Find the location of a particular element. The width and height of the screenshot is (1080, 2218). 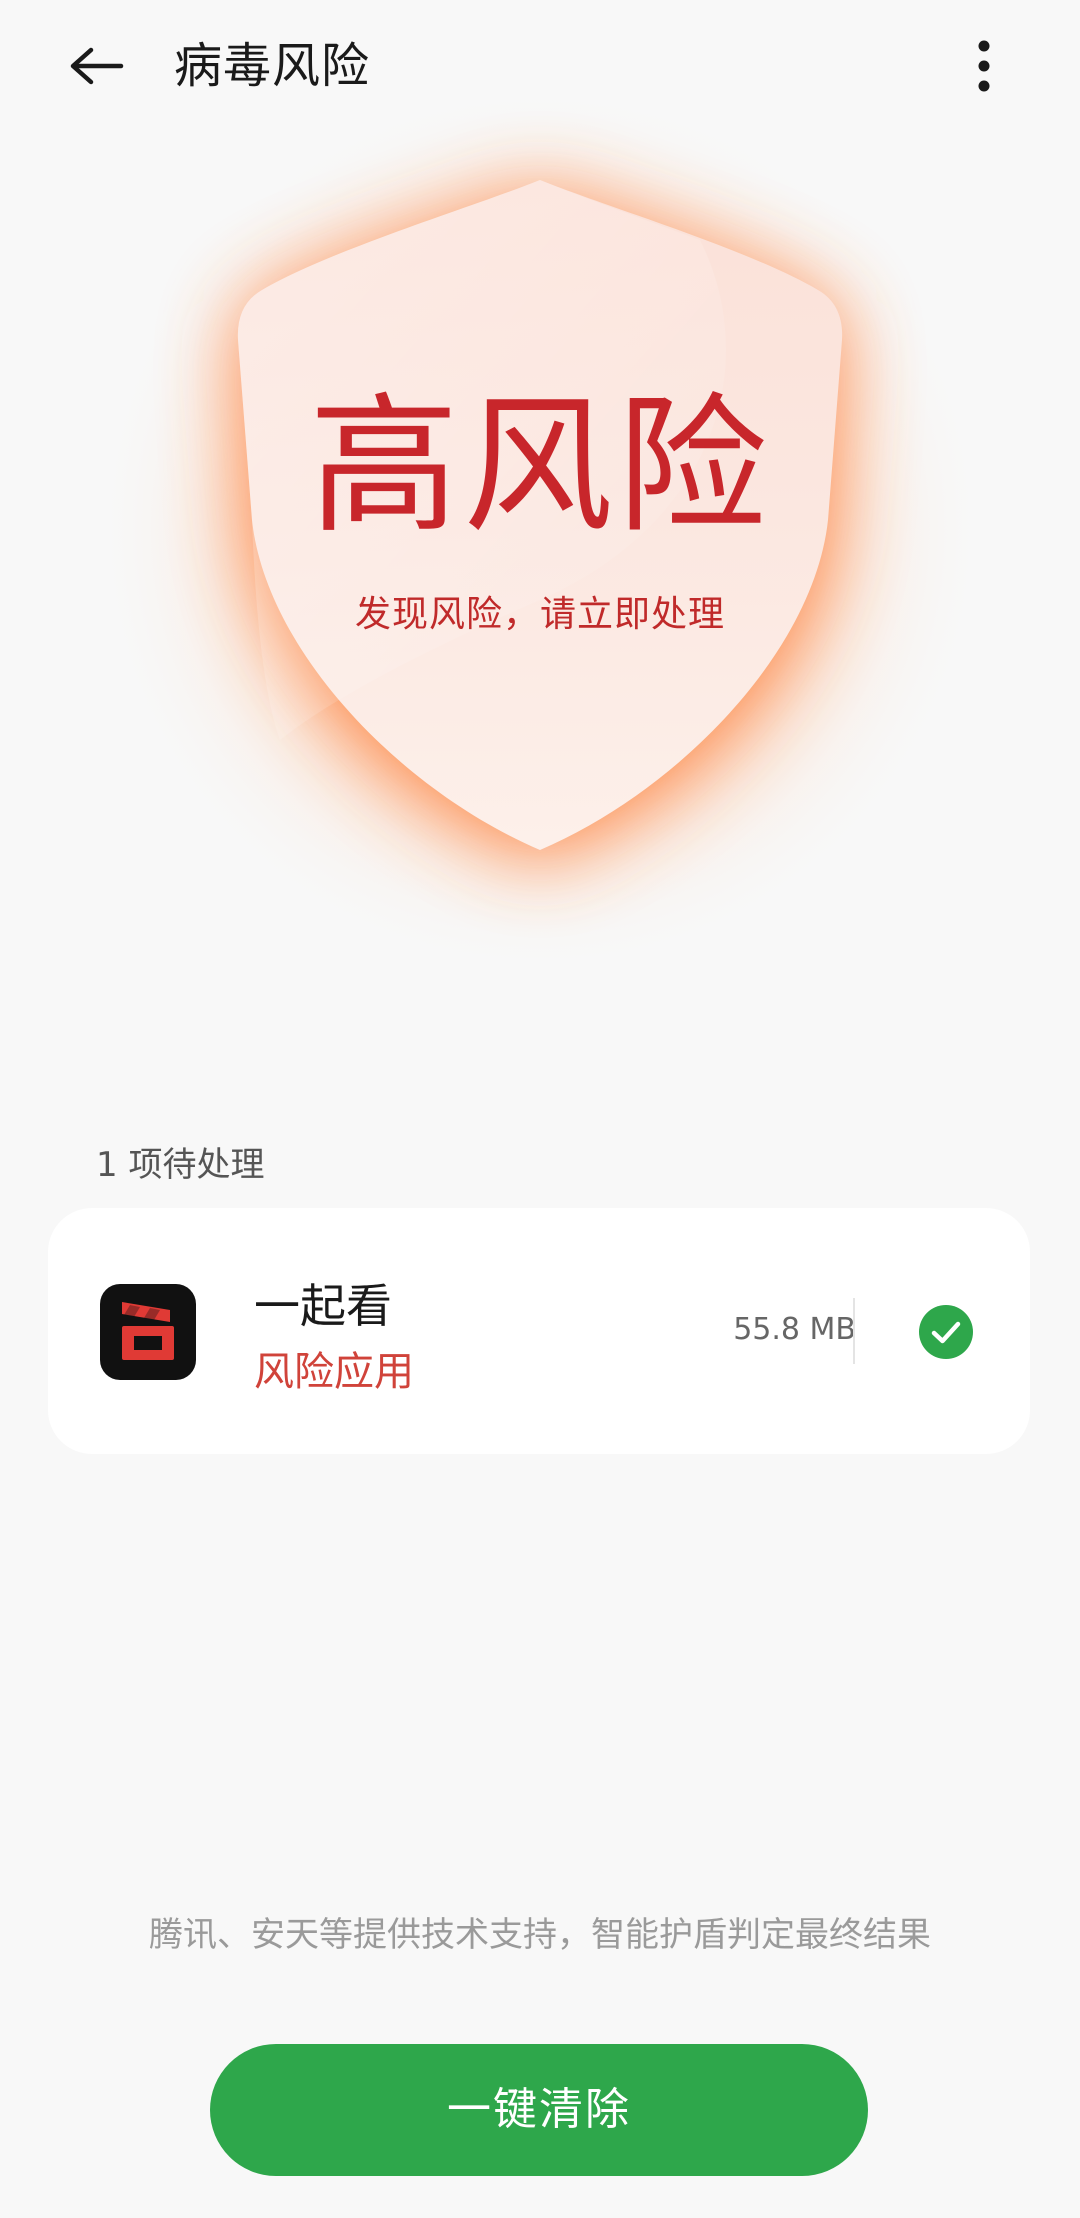

clapperboard-icon is located at coordinates (148, 1331).